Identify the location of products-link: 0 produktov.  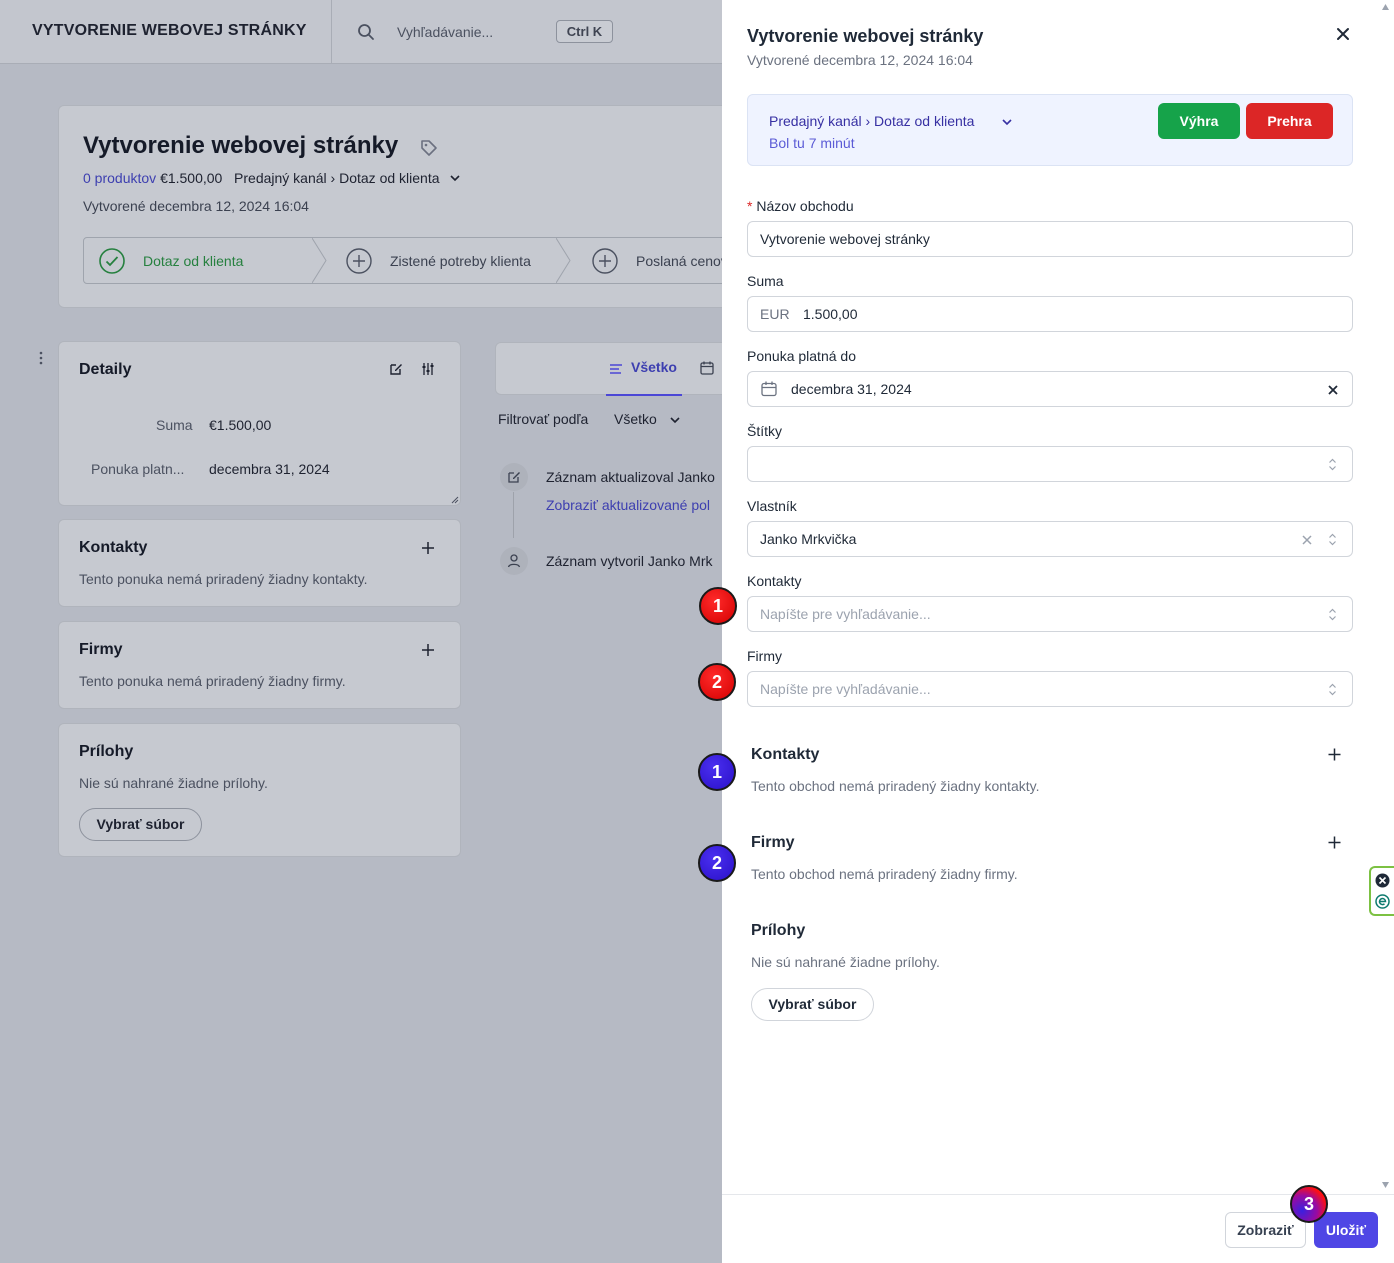
(119, 178).